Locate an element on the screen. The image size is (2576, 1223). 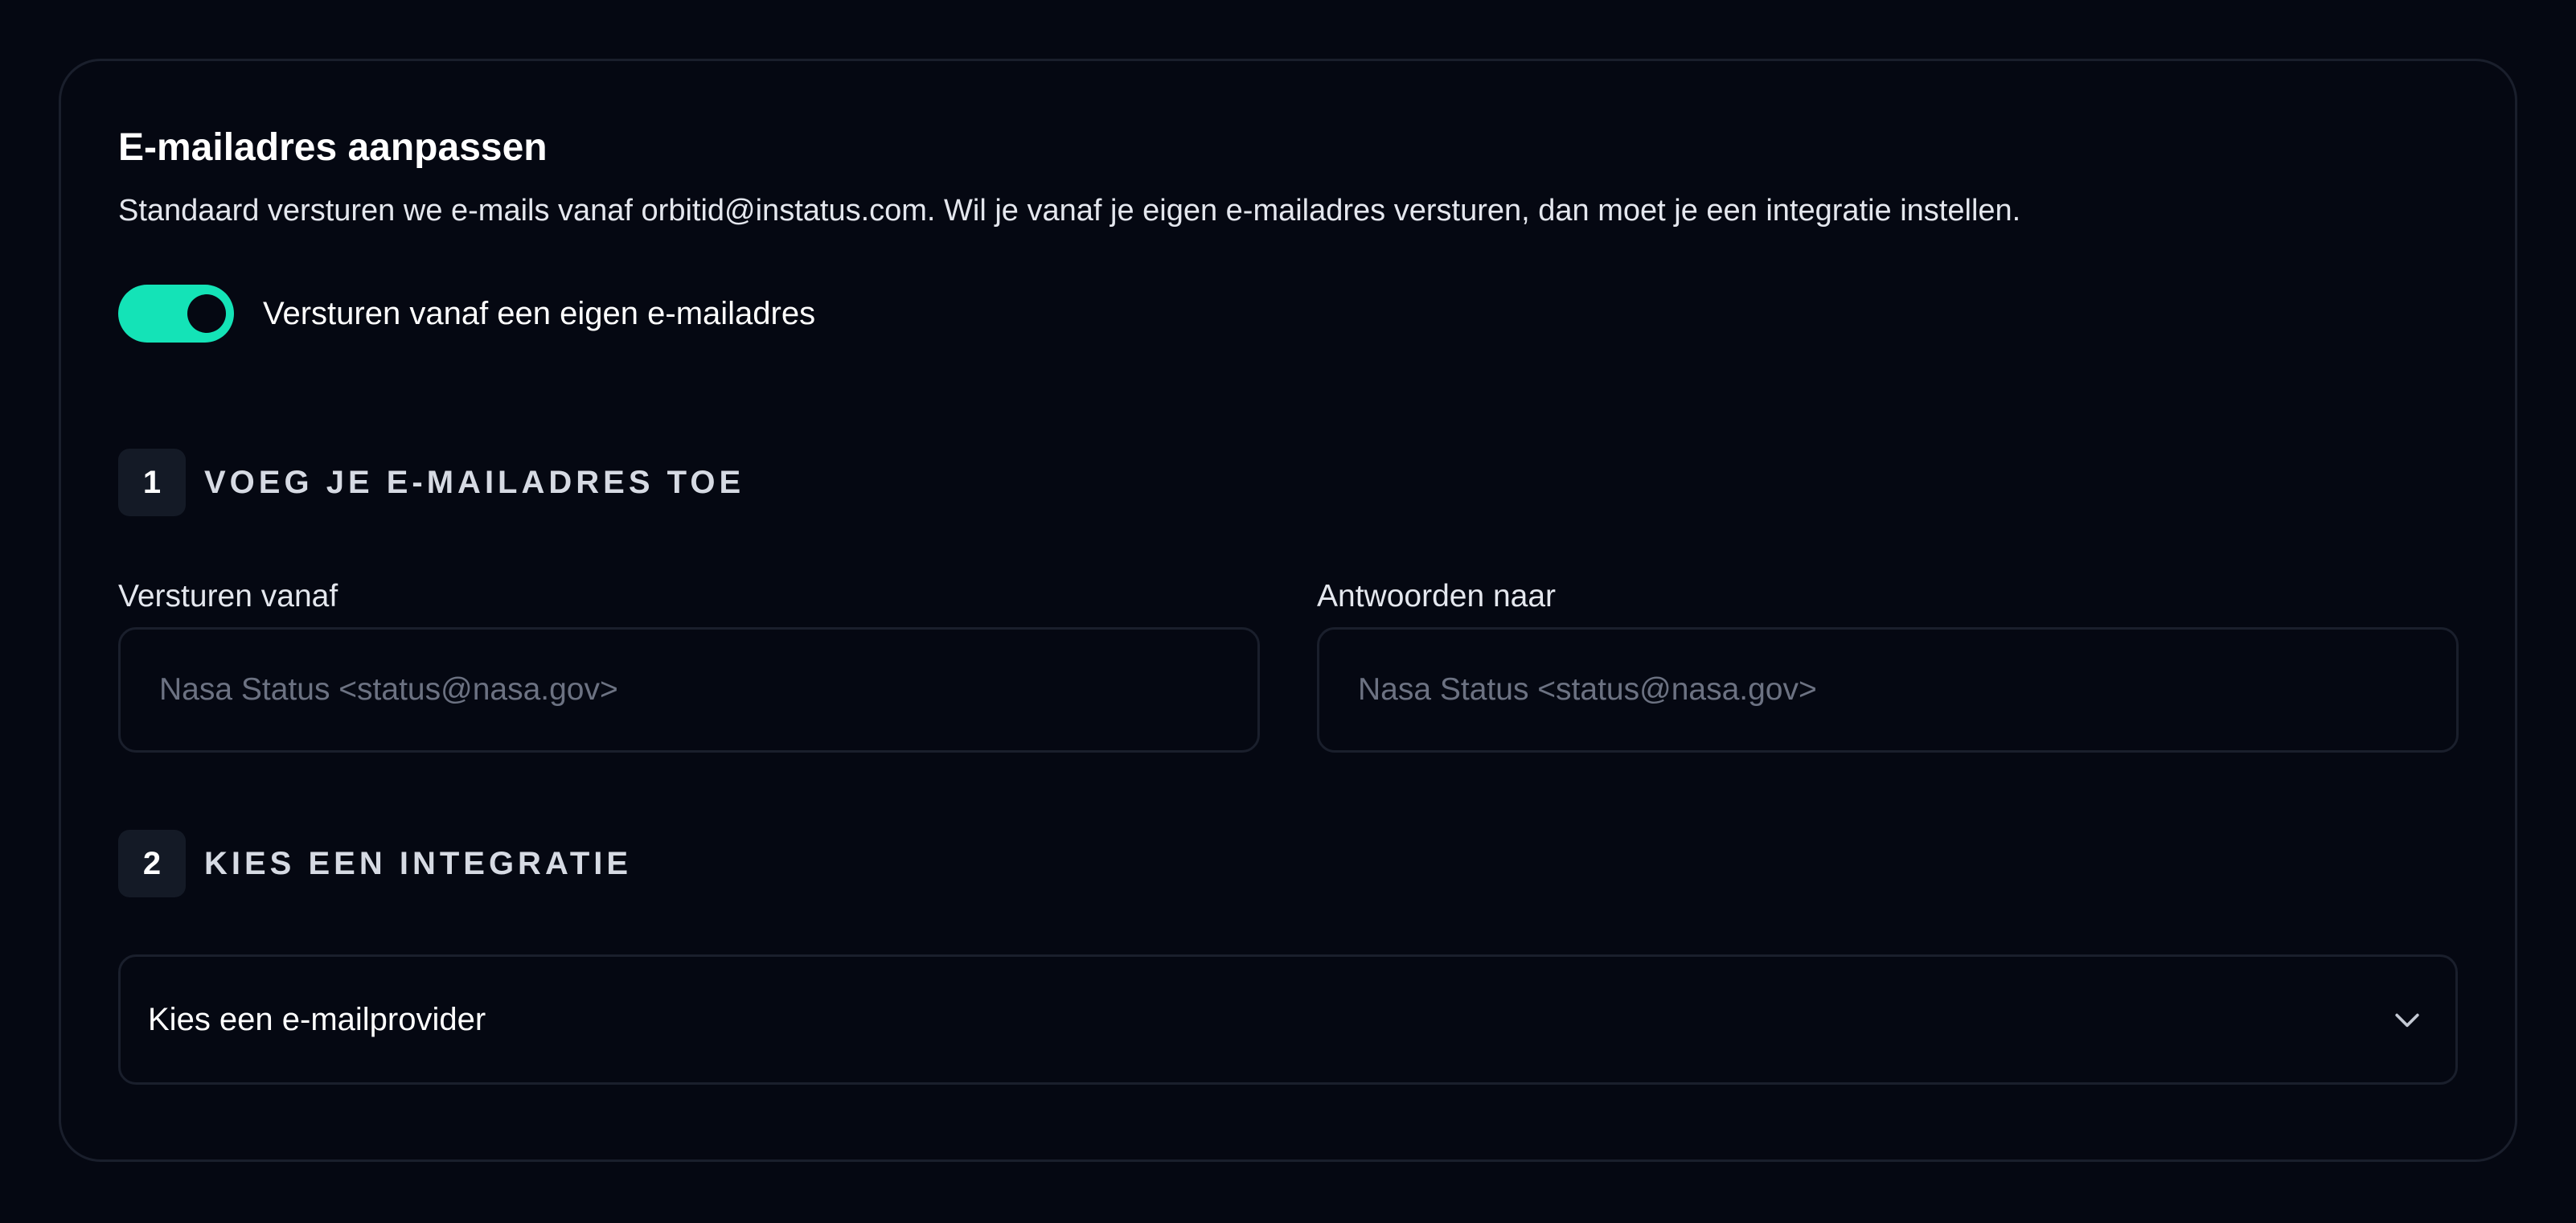
from-email-input is located at coordinates (689, 690).